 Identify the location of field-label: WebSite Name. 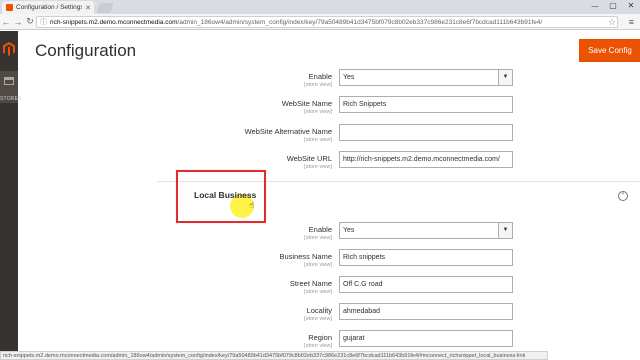
(306, 103).